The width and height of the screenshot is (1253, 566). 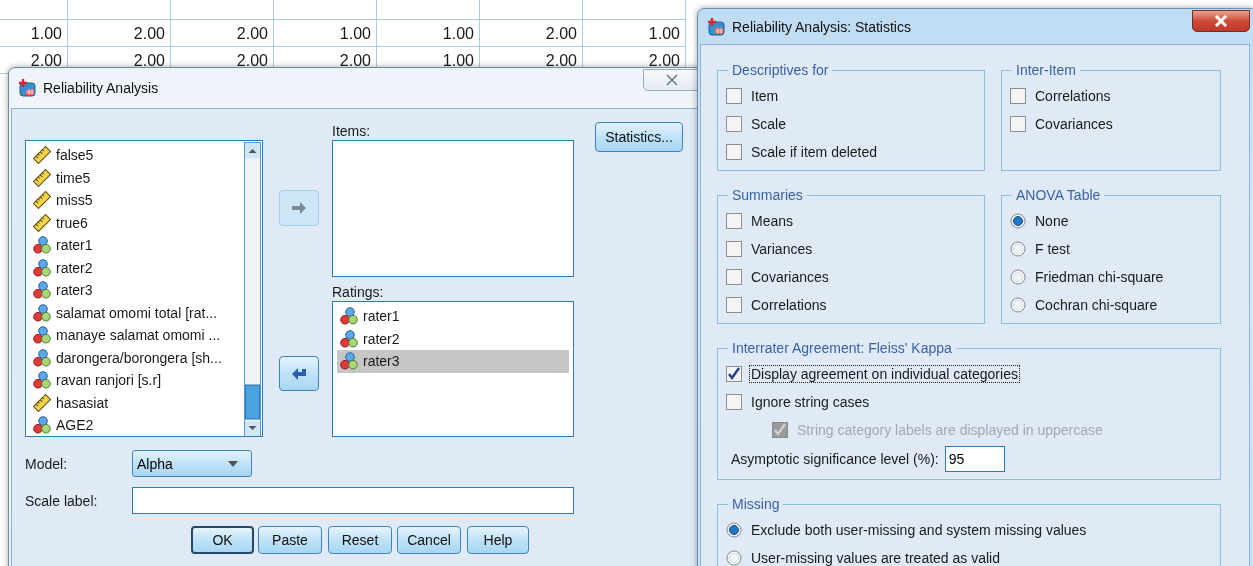 What do you see at coordinates (453, 338) in the screenshot?
I see `list-item: rater2` at bounding box center [453, 338].